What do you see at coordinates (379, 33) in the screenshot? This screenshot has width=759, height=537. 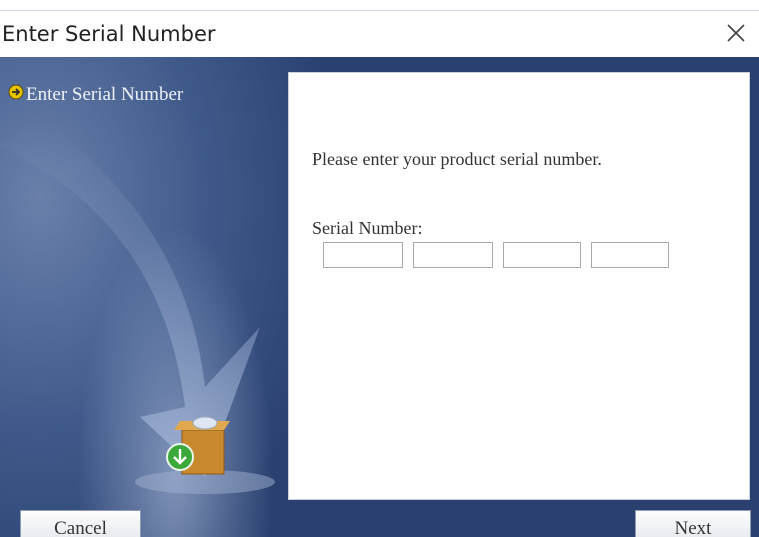 I see `title-bar: Enter Serial Number` at bounding box center [379, 33].